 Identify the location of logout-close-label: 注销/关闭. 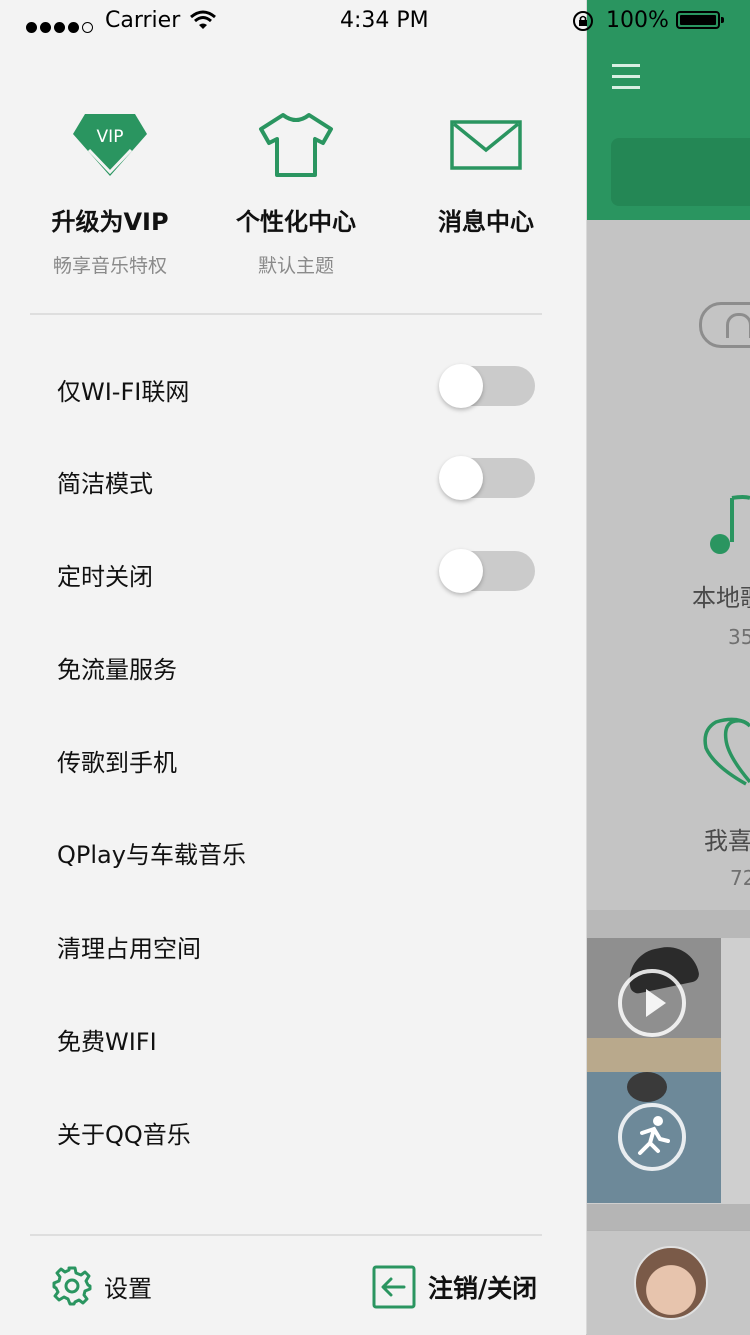
(483, 1288).